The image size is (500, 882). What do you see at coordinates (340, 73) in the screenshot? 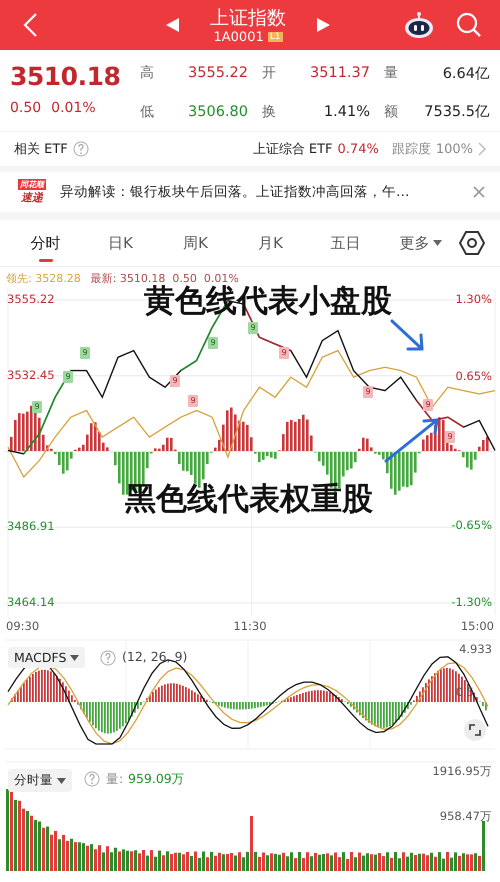
I see `stat-value: 3511.37` at bounding box center [340, 73].